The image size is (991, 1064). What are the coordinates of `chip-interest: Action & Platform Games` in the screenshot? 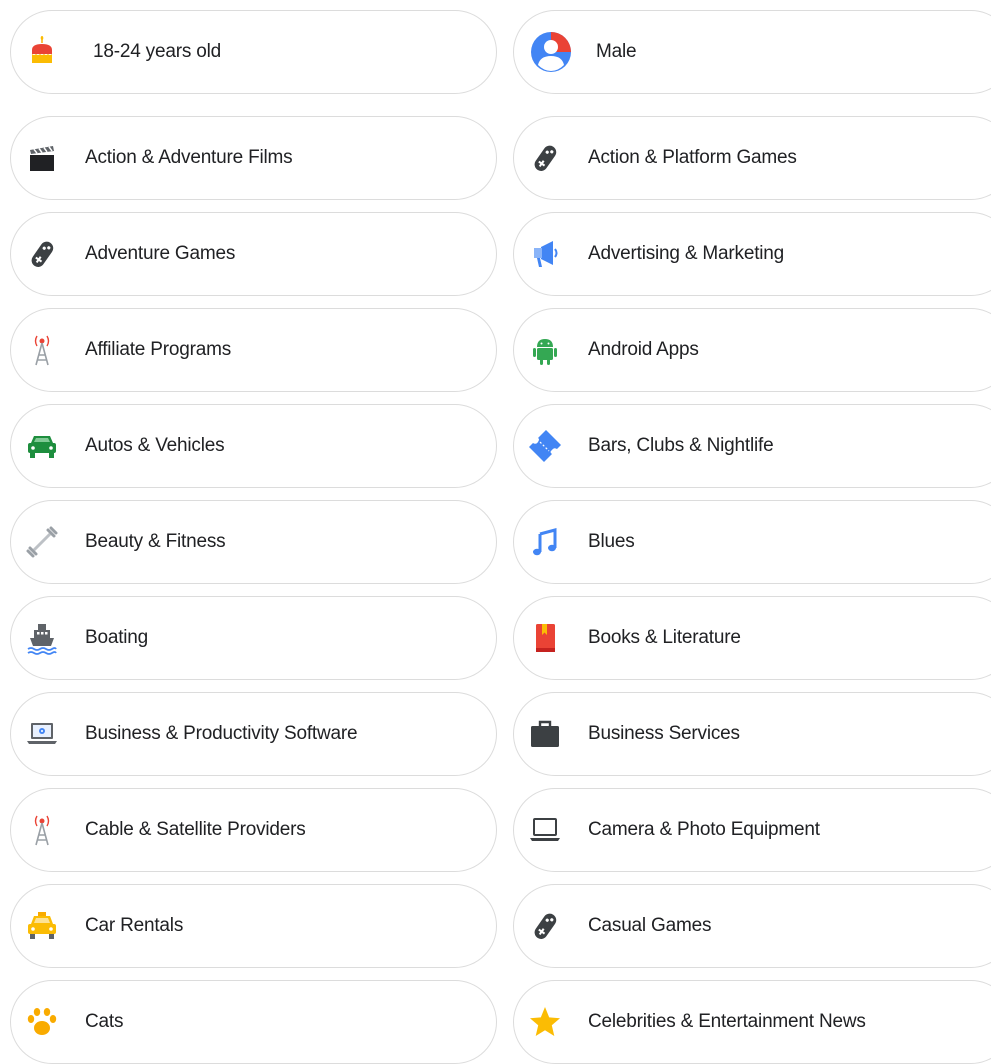 It's located at (752, 158).